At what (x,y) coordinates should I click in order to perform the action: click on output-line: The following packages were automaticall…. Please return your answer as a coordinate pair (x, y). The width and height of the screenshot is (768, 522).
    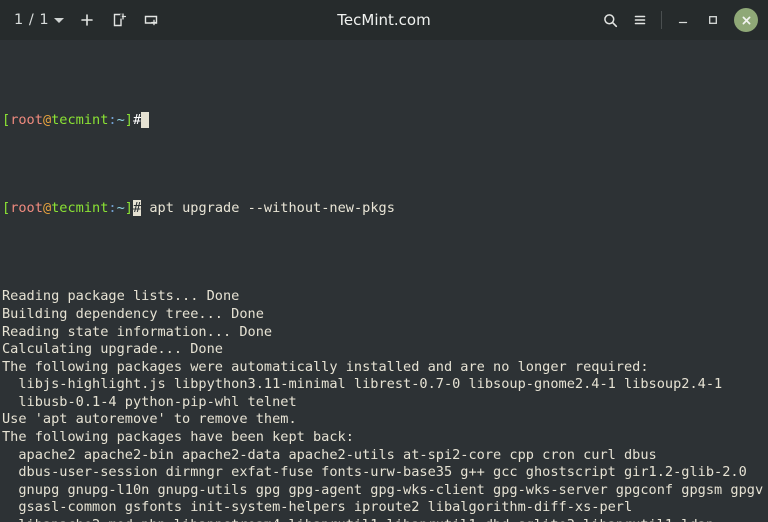
    Looking at the image, I should click on (325, 366).